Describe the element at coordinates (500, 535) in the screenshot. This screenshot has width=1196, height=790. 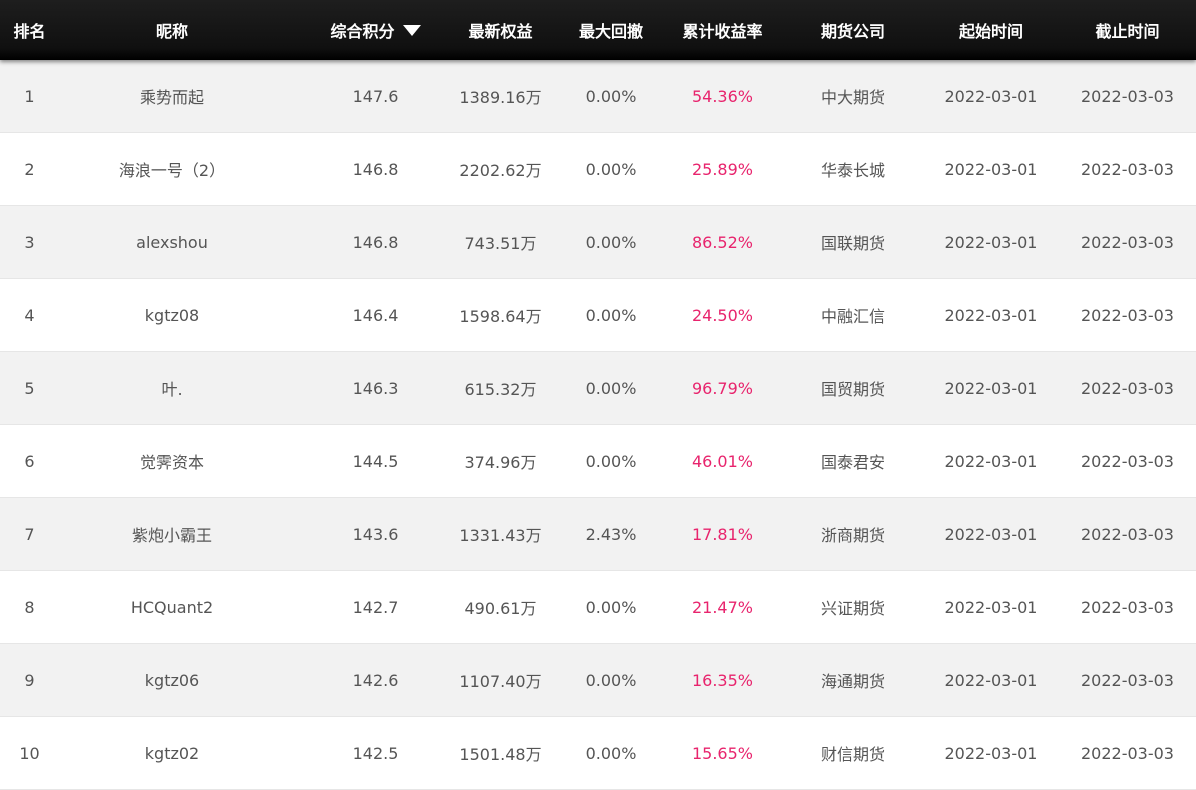
I see `equity-cell: 1331.43万` at that location.